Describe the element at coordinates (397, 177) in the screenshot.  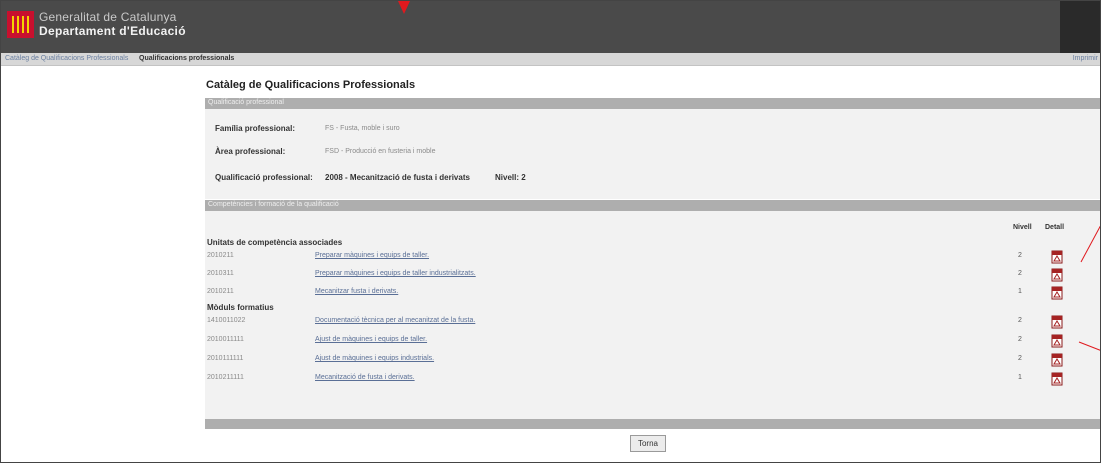
I see `qualification-value: 2008 - Mecanització de fusta i derivats` at that location.